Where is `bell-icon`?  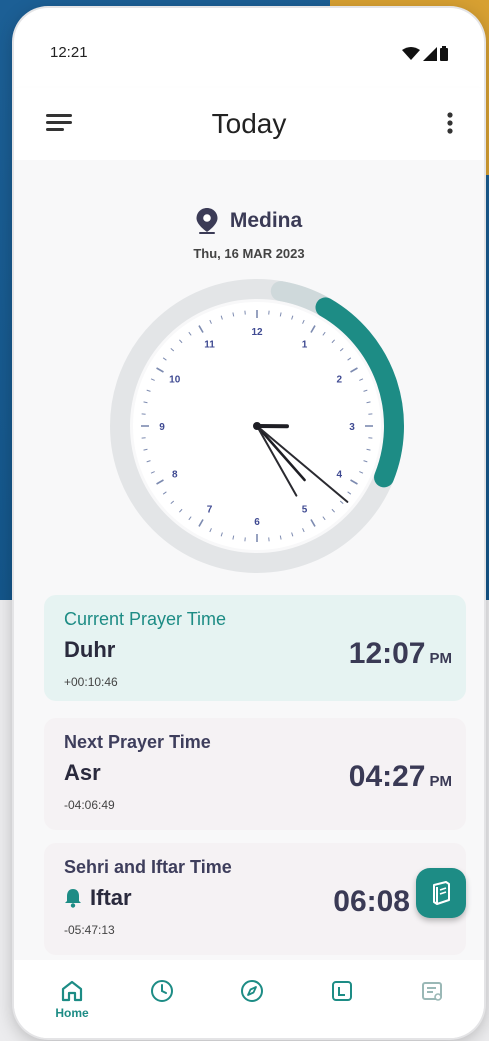
bell-icon is located at coordinates (73, 898).